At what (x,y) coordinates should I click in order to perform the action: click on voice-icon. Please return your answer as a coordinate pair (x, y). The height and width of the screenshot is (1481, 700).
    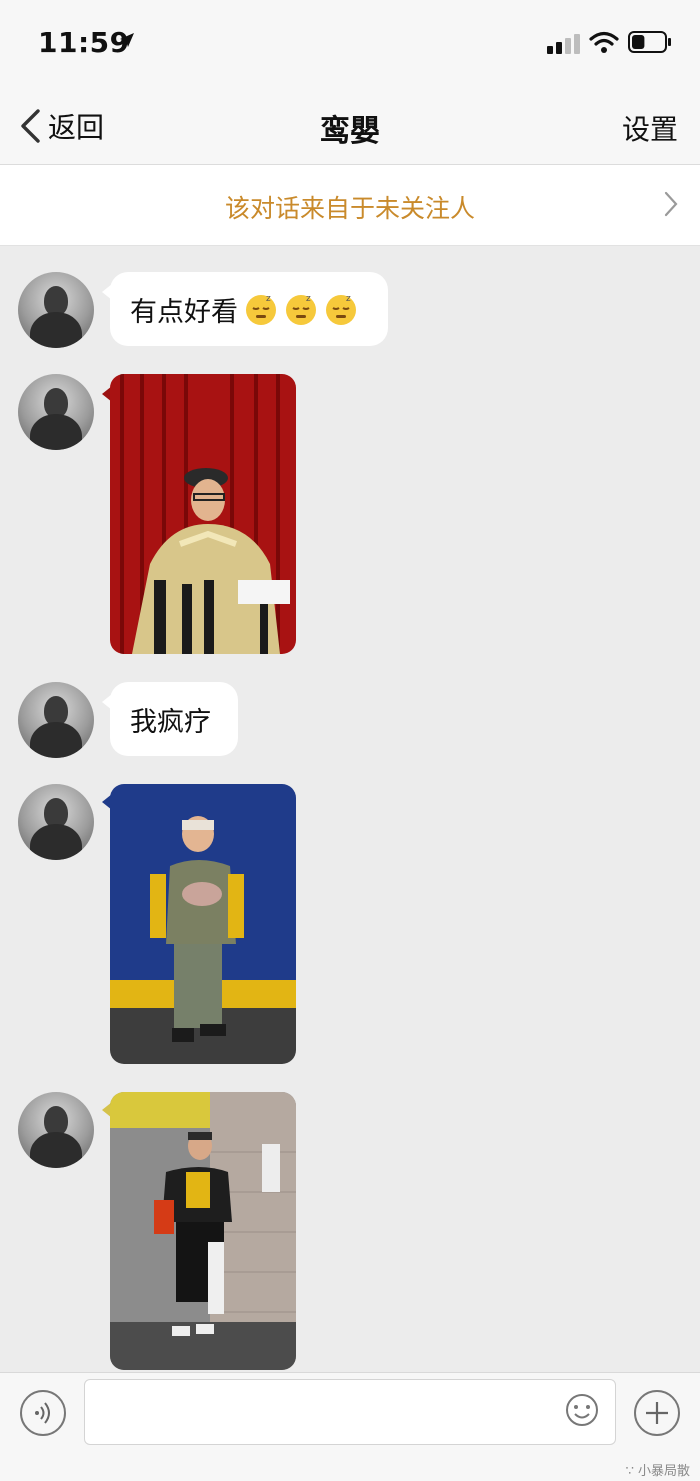
    Looking at the image, I should click on (42, 1413).